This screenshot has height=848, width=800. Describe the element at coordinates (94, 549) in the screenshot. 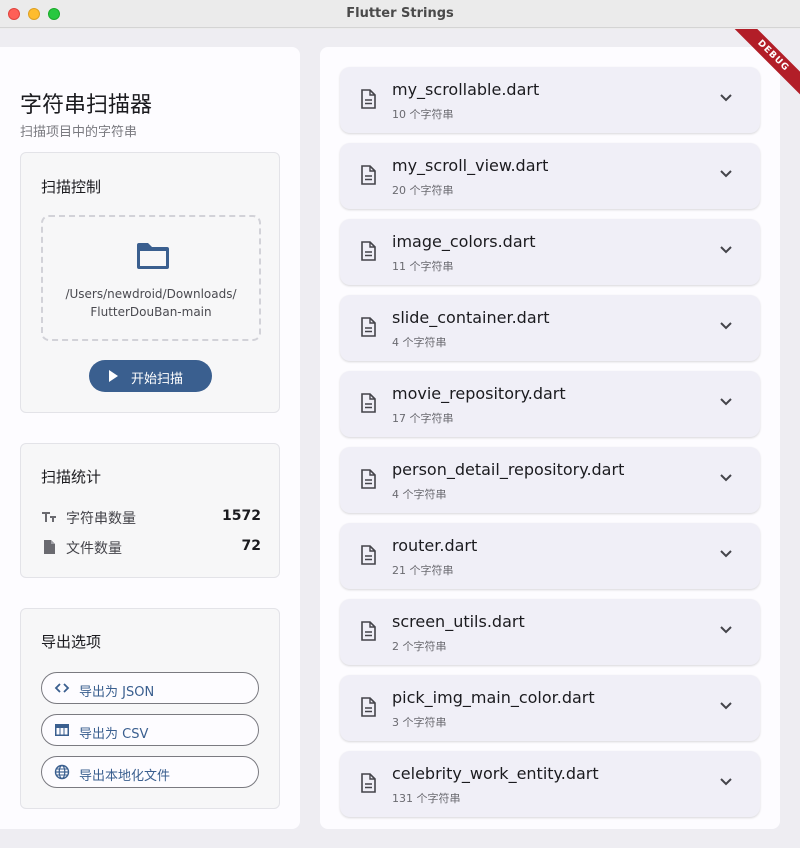

I see `stat-files-label: 文件数量` at that location.